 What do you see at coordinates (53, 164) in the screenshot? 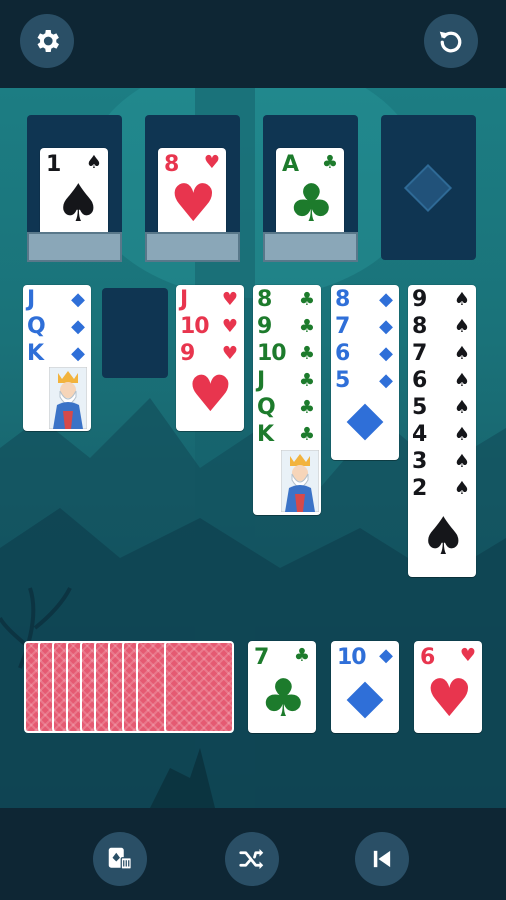
I see `card-rank: 1` at bounding box center [53, 164].